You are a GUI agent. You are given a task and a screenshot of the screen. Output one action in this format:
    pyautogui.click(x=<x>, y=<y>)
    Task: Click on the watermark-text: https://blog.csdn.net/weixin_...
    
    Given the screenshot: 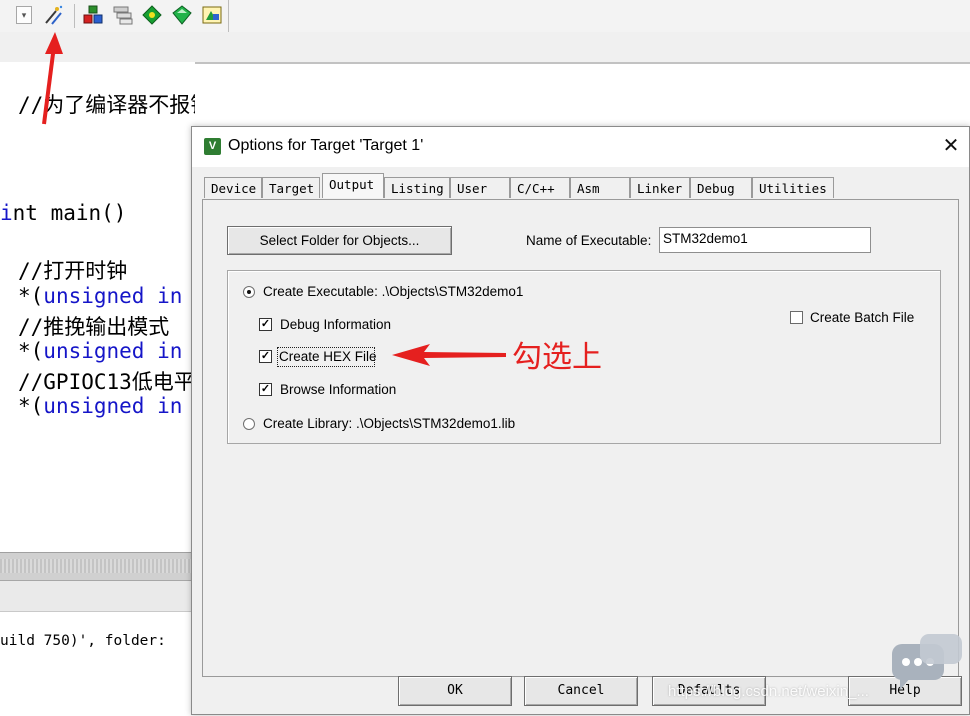 What is the action you would take?
    pyautogui.click(x=768, y=691)
    